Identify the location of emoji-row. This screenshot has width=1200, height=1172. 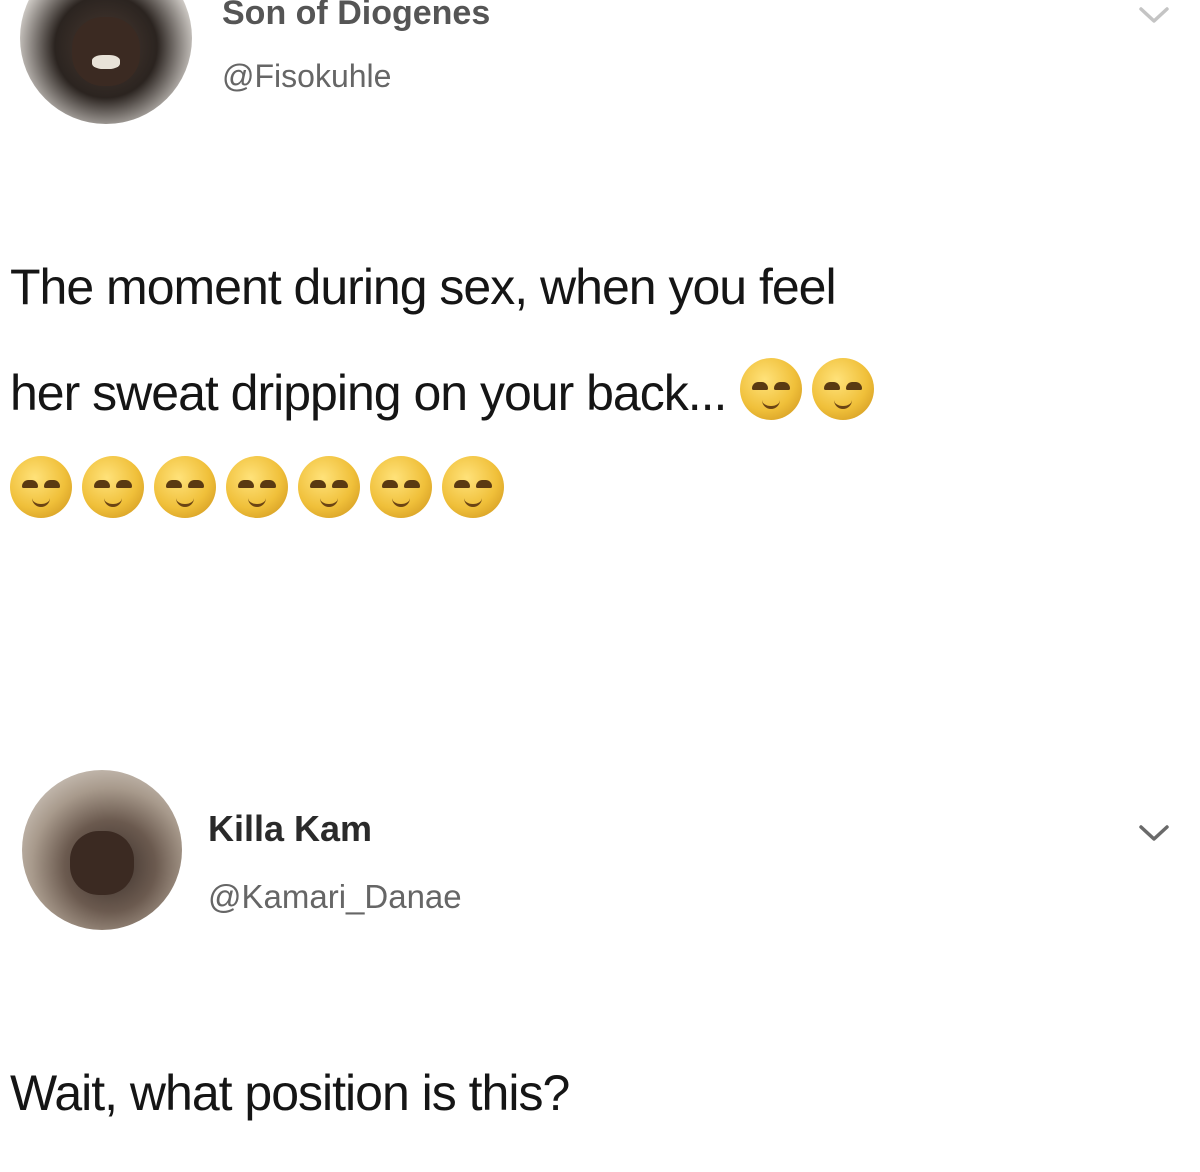
(257, 489).